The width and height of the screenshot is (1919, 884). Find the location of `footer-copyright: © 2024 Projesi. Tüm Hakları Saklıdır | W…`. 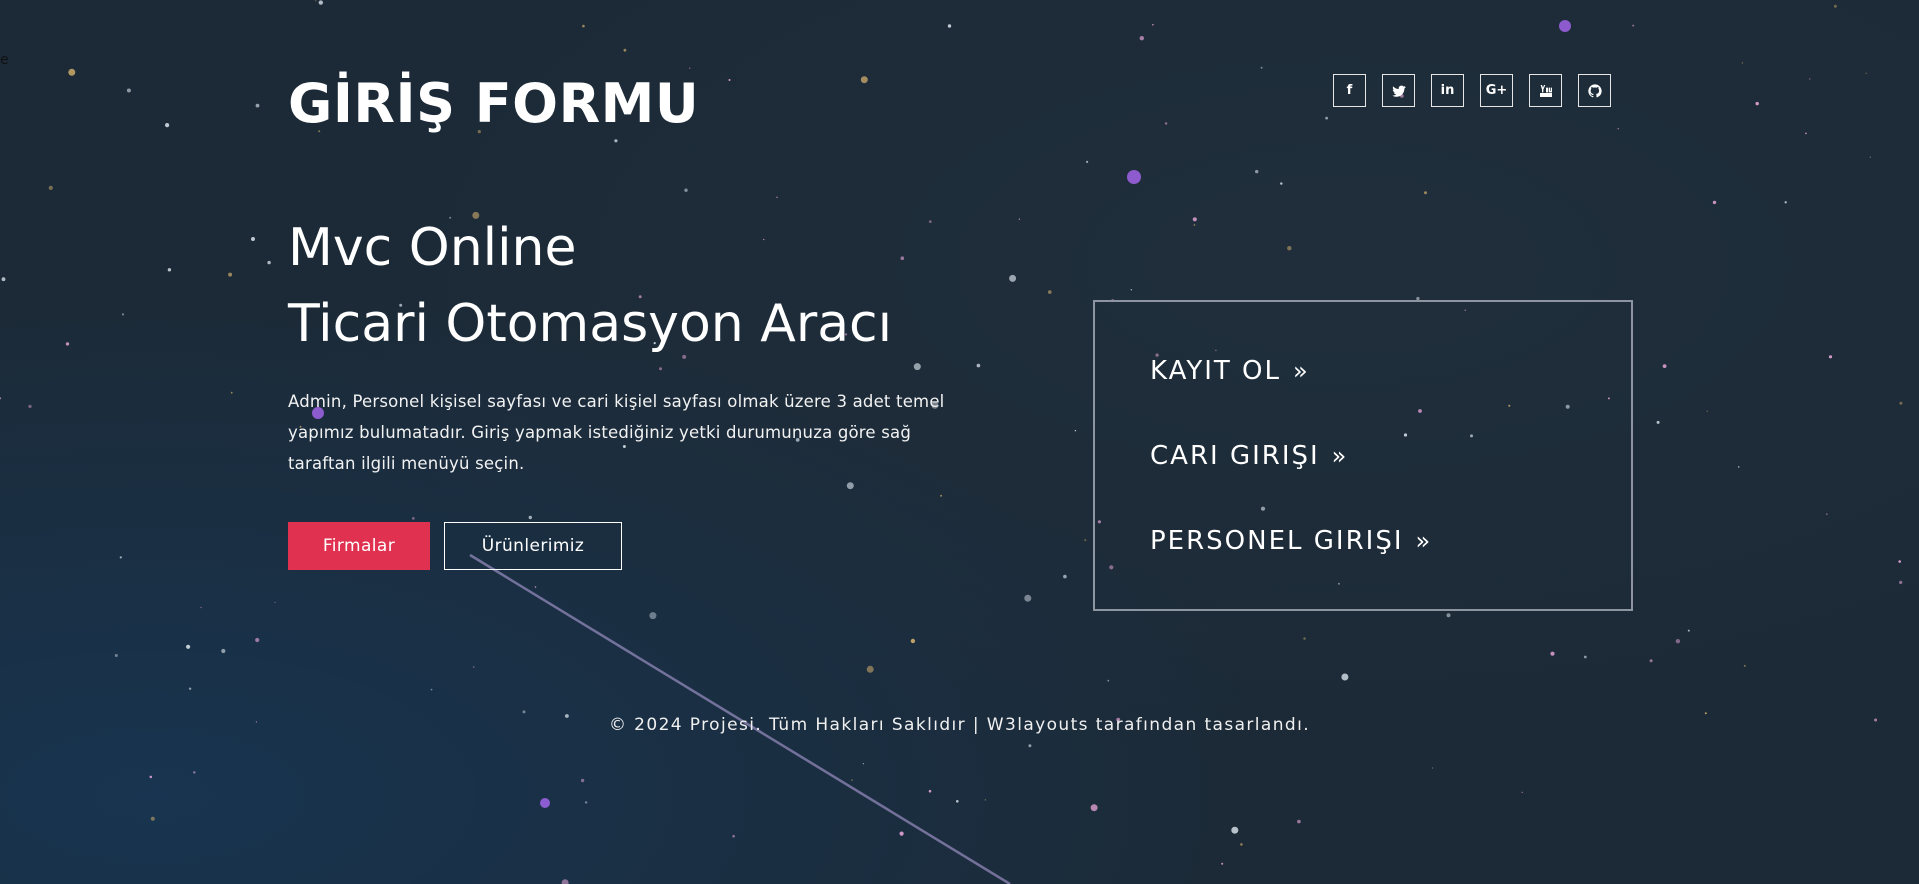

footer-copyright: © 2024 Projesi. Tüm Hakları Saklıdır | W… is located at coordinates (959, 725).